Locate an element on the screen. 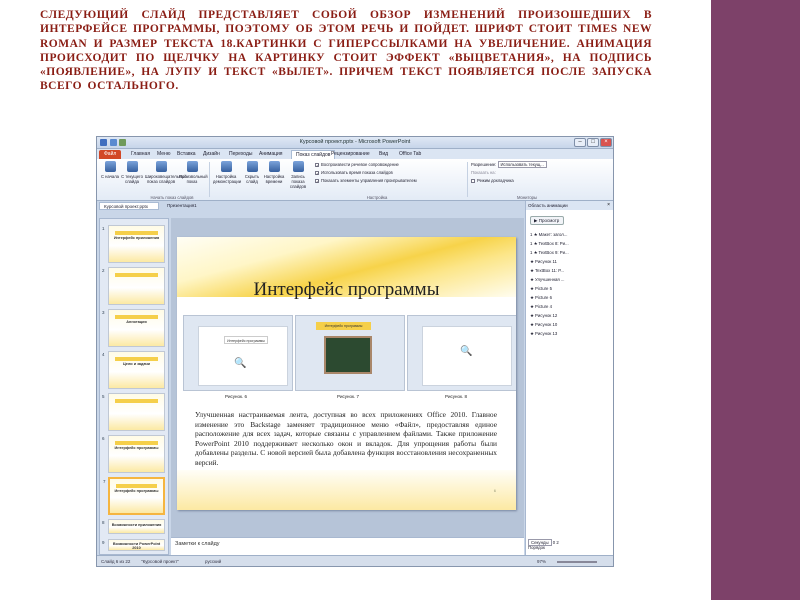 This screenshot has width=800, height=600. custom-show-icon is located at coordinates (192, 166).